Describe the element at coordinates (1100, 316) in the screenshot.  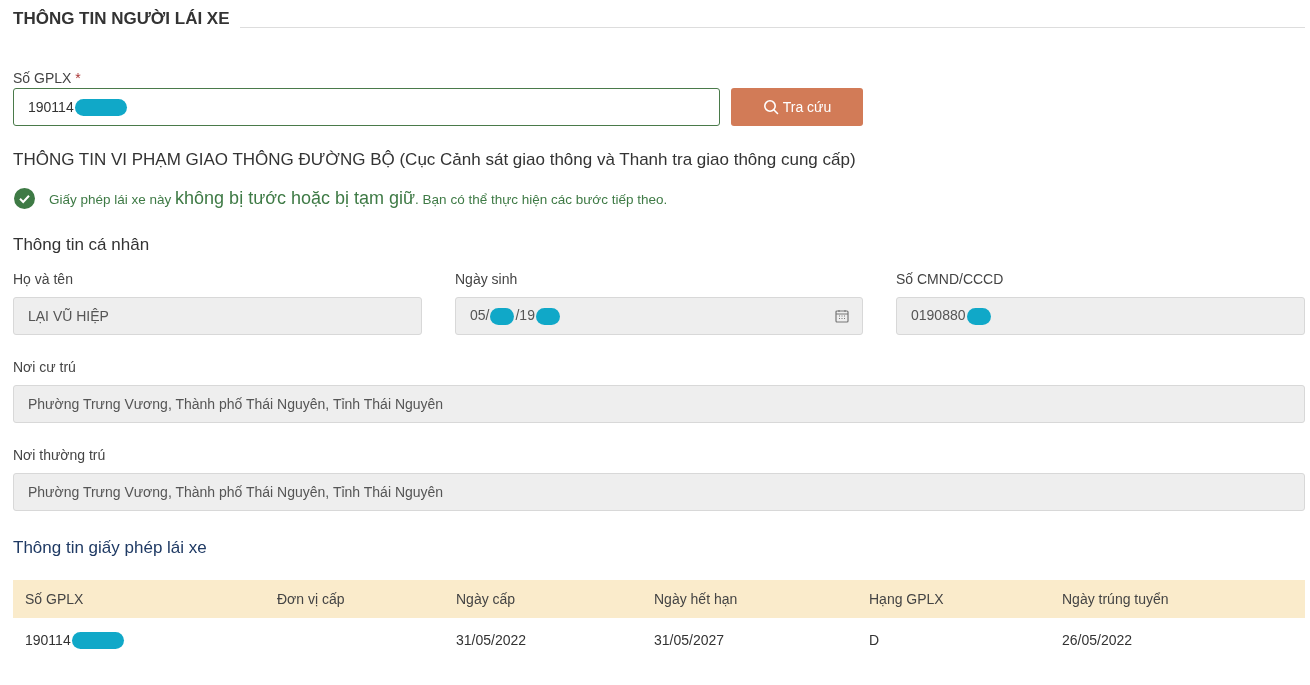
I see `text-field: 0190880` at that location.